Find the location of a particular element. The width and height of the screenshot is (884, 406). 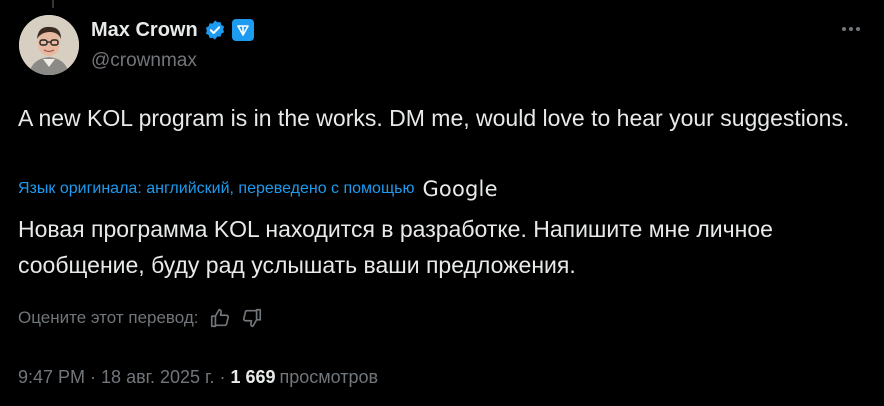

rate-translation-row: Оцените этот перевод: is located at coordinates (140, 318).